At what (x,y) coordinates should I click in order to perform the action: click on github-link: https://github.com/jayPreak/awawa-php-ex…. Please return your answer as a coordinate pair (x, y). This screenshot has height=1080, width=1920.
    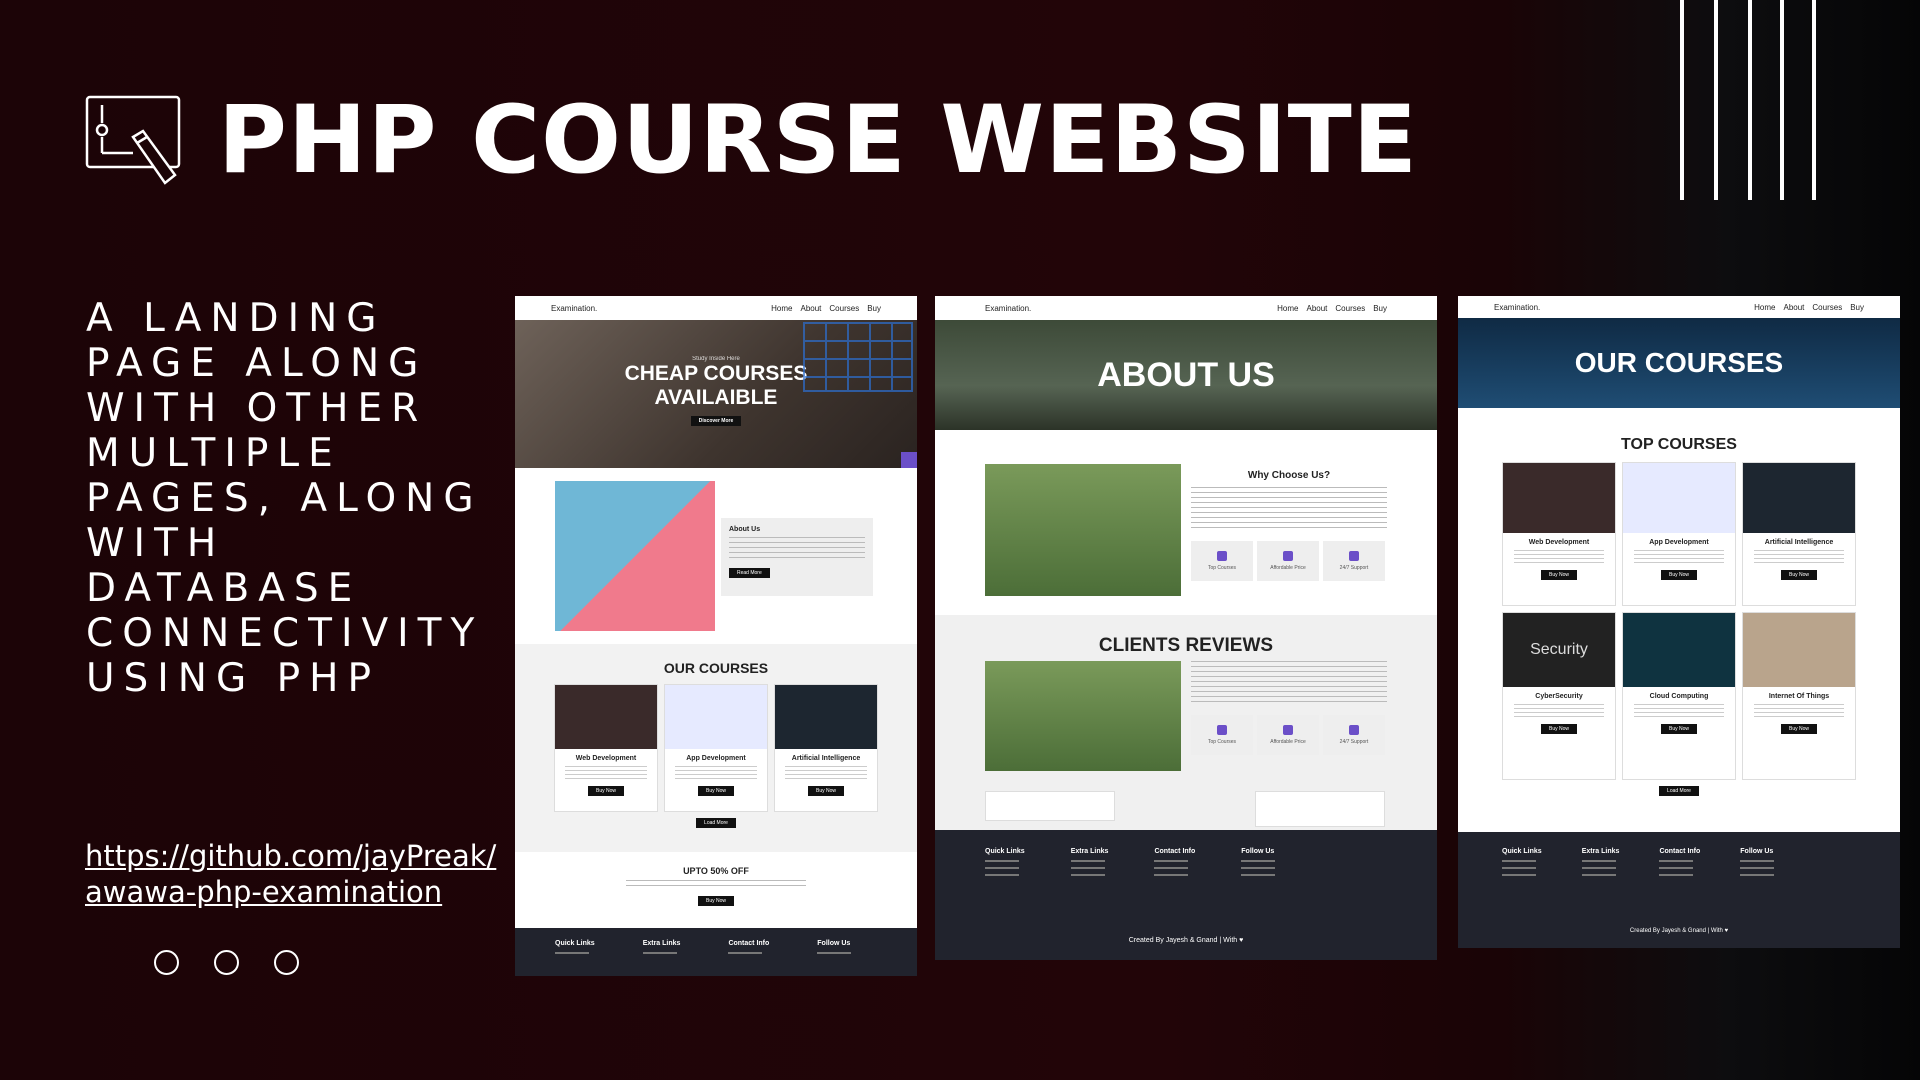
    Looking at the image, I should click on (290, 874).